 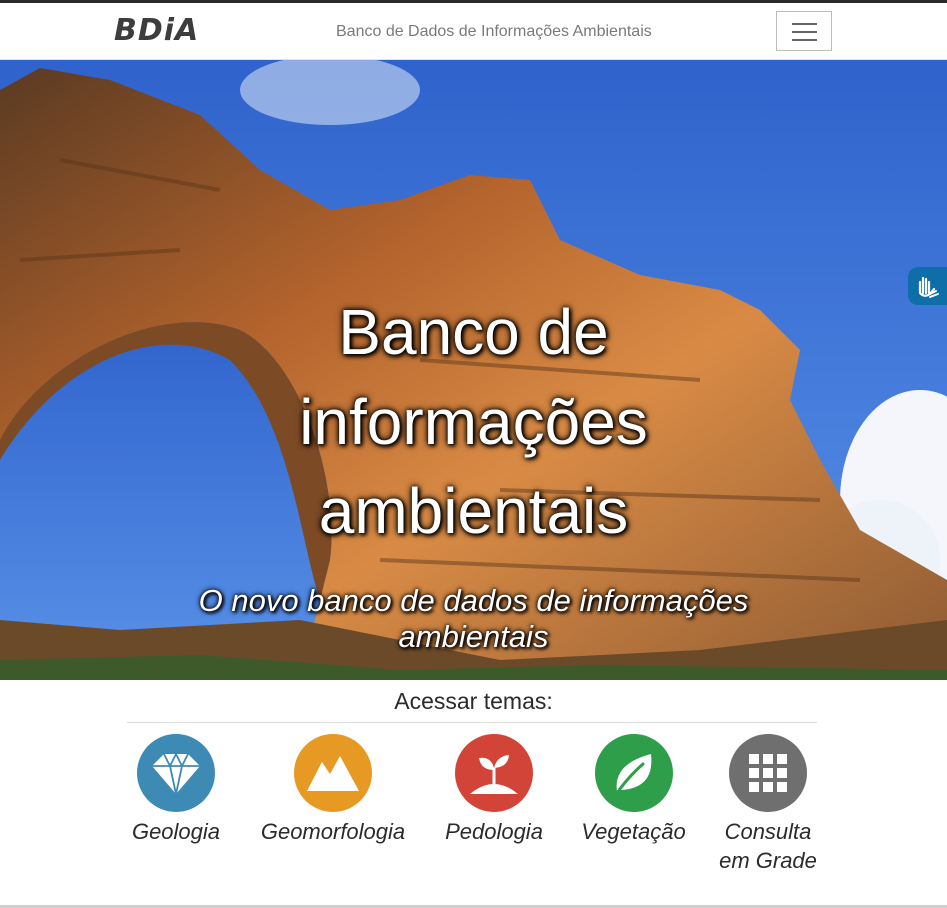 I want to click on leaf-icon, so click(x=632, y=776).